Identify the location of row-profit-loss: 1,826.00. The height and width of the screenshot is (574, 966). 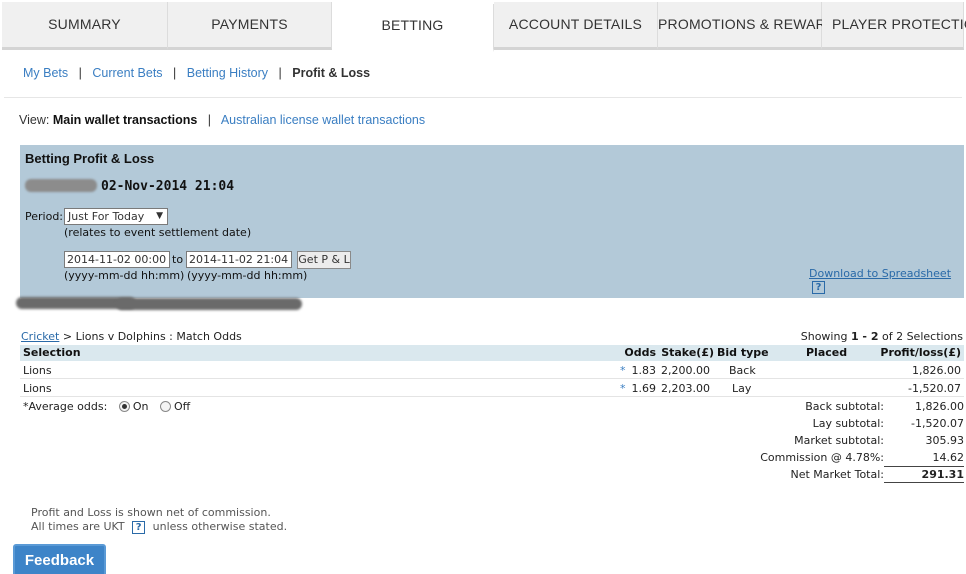
(936, 370).